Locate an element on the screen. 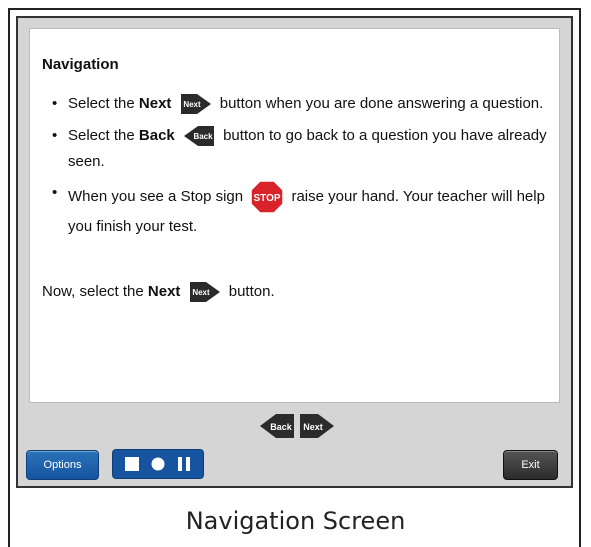 The image size is (591, 547). closing-text: Now, select the is located at coordinates (95, 291).